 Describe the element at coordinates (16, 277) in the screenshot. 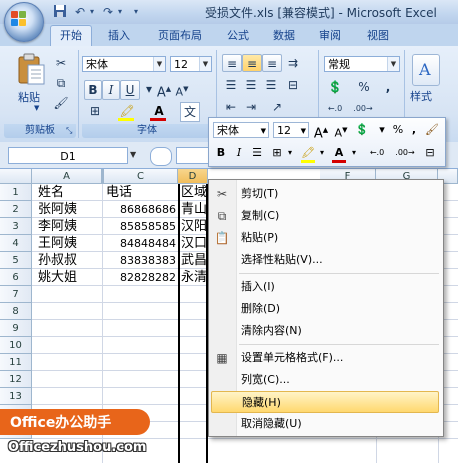

I see `row-header: 6` at that location.